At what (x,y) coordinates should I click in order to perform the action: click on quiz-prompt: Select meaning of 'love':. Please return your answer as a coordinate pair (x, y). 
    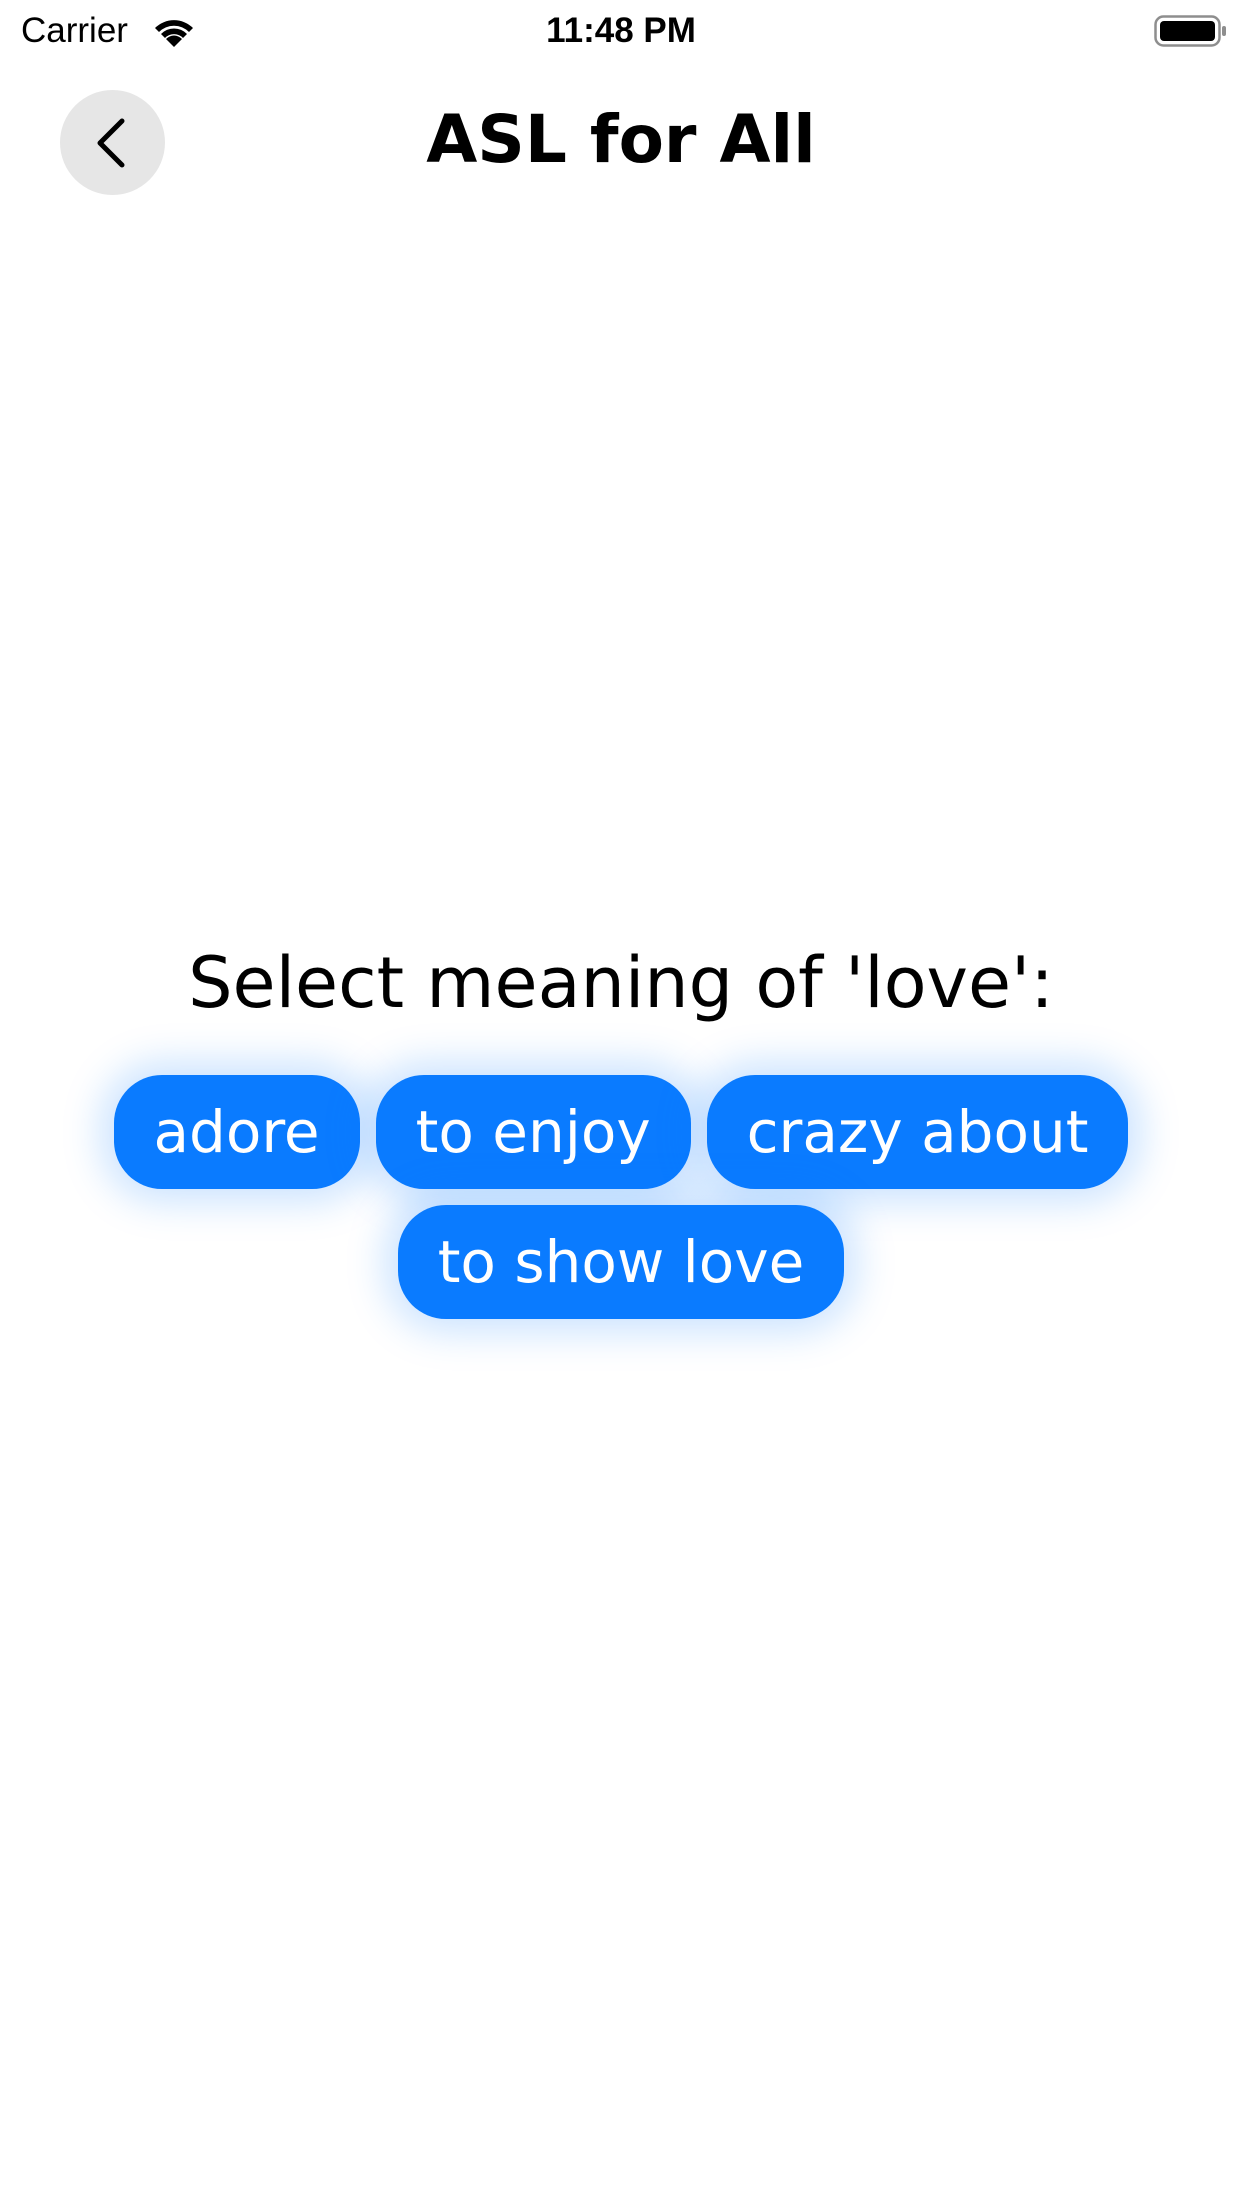
    Looking at the image, I should click on (621, 983).